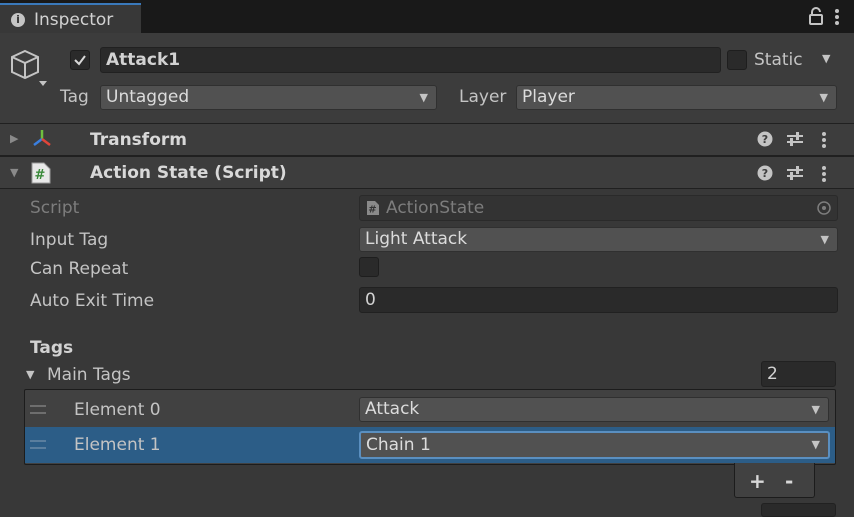  What do you see at coordinates (18, 20) in the screenshot?
I see `info-icon: i` at bounding box center [18, 20].